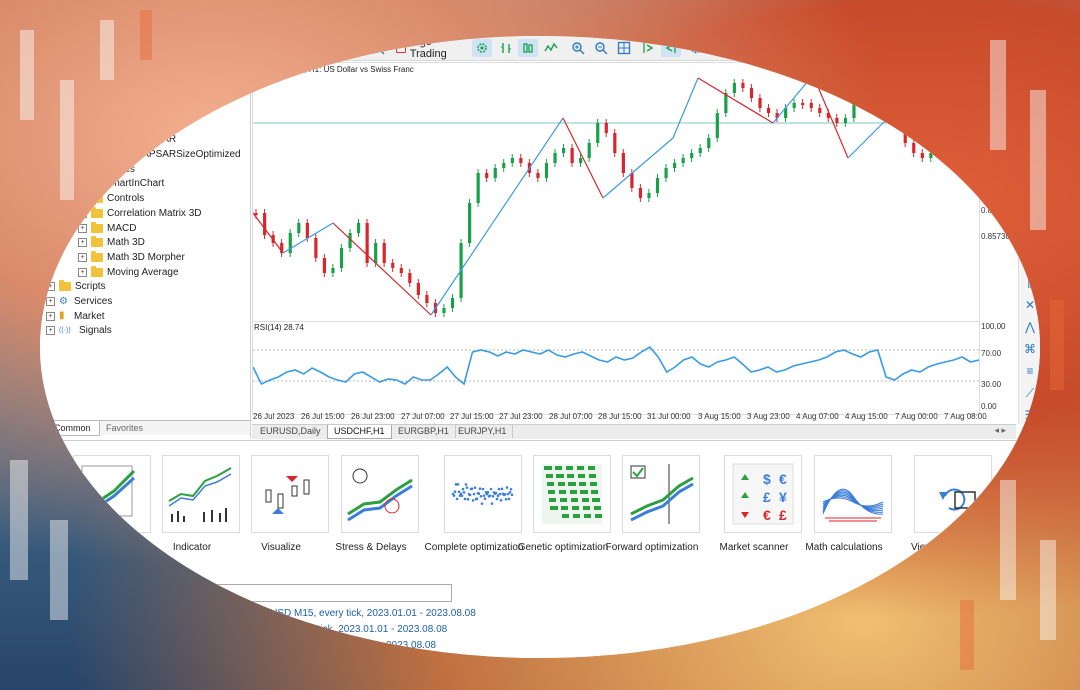  Describe the element at coordinates (671, 48) in the screenshot. I see `auto-scroll-icon` at that location.